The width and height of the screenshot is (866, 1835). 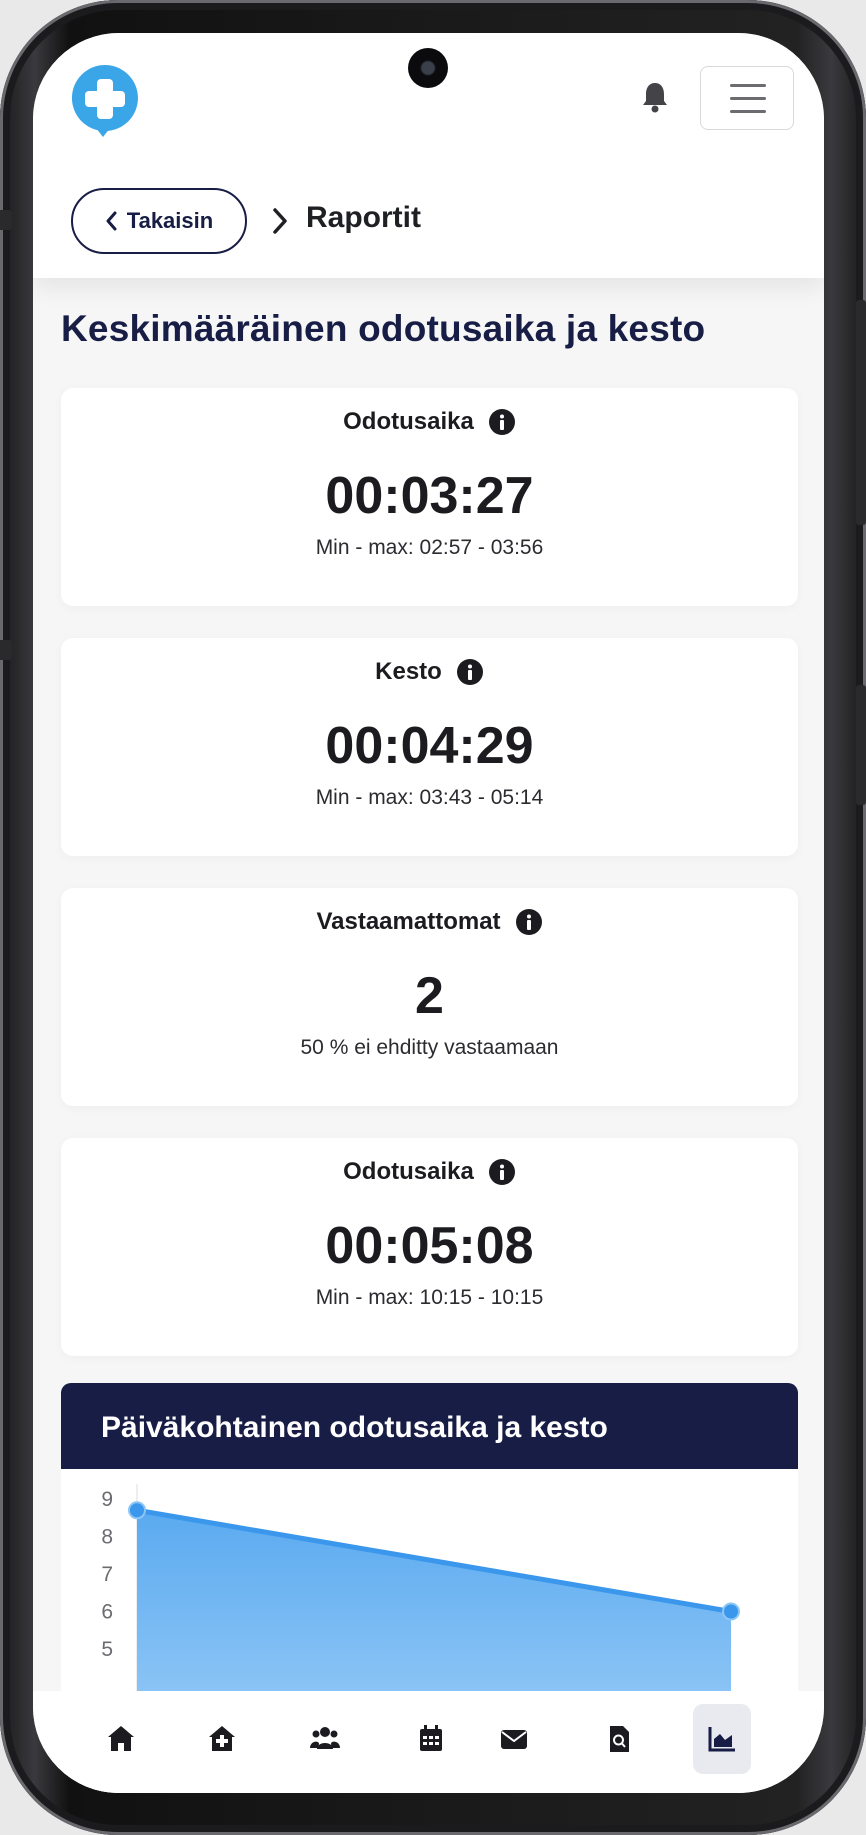 I want to click on card-value: 00:03:27, so click(x=429, y=496).